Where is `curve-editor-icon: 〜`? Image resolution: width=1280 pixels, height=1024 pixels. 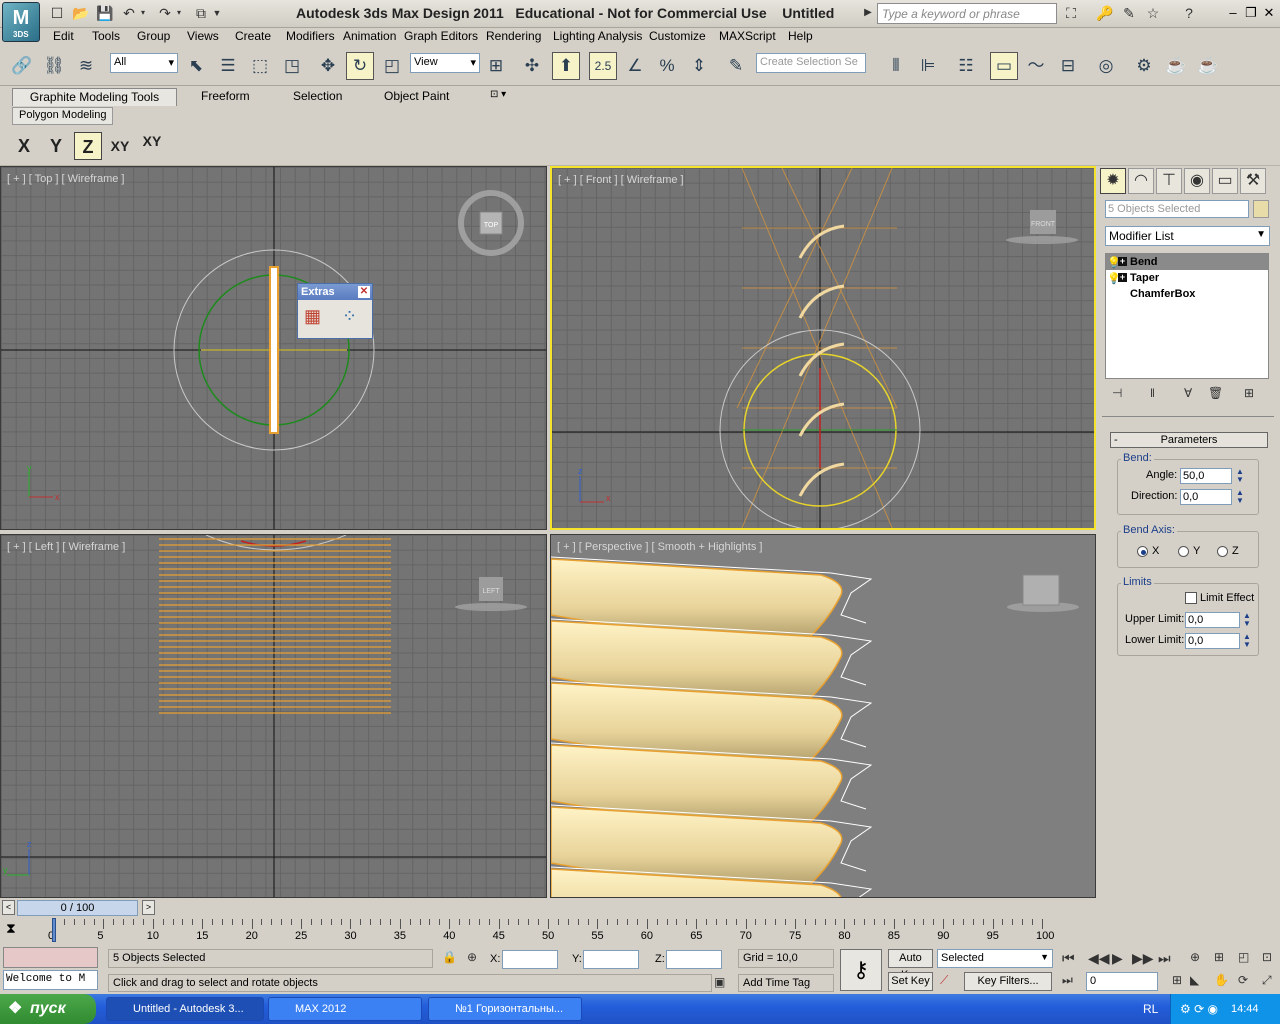
curve-editor-icon: 〜 is located at coordinates (1036, 66).